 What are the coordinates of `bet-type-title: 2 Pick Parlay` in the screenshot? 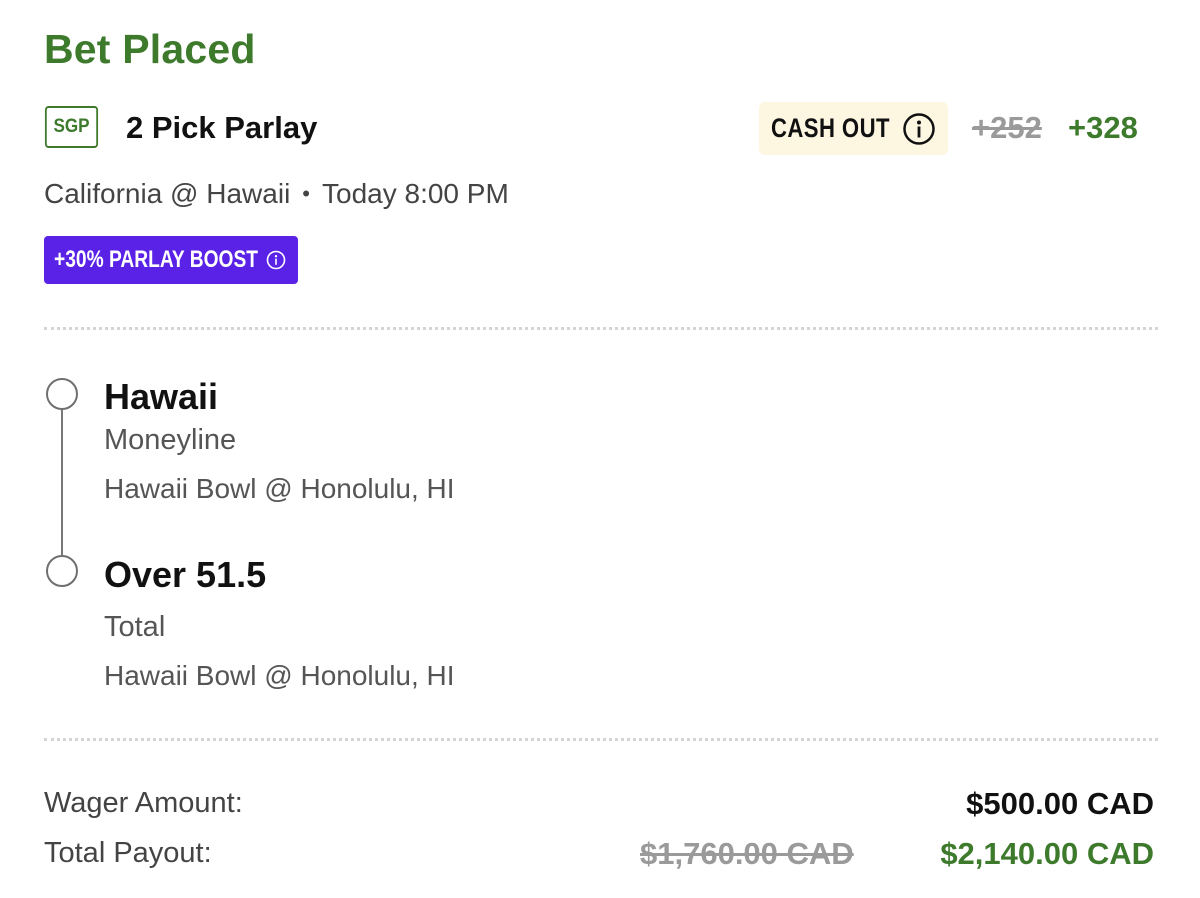 It's located at (222, 127).